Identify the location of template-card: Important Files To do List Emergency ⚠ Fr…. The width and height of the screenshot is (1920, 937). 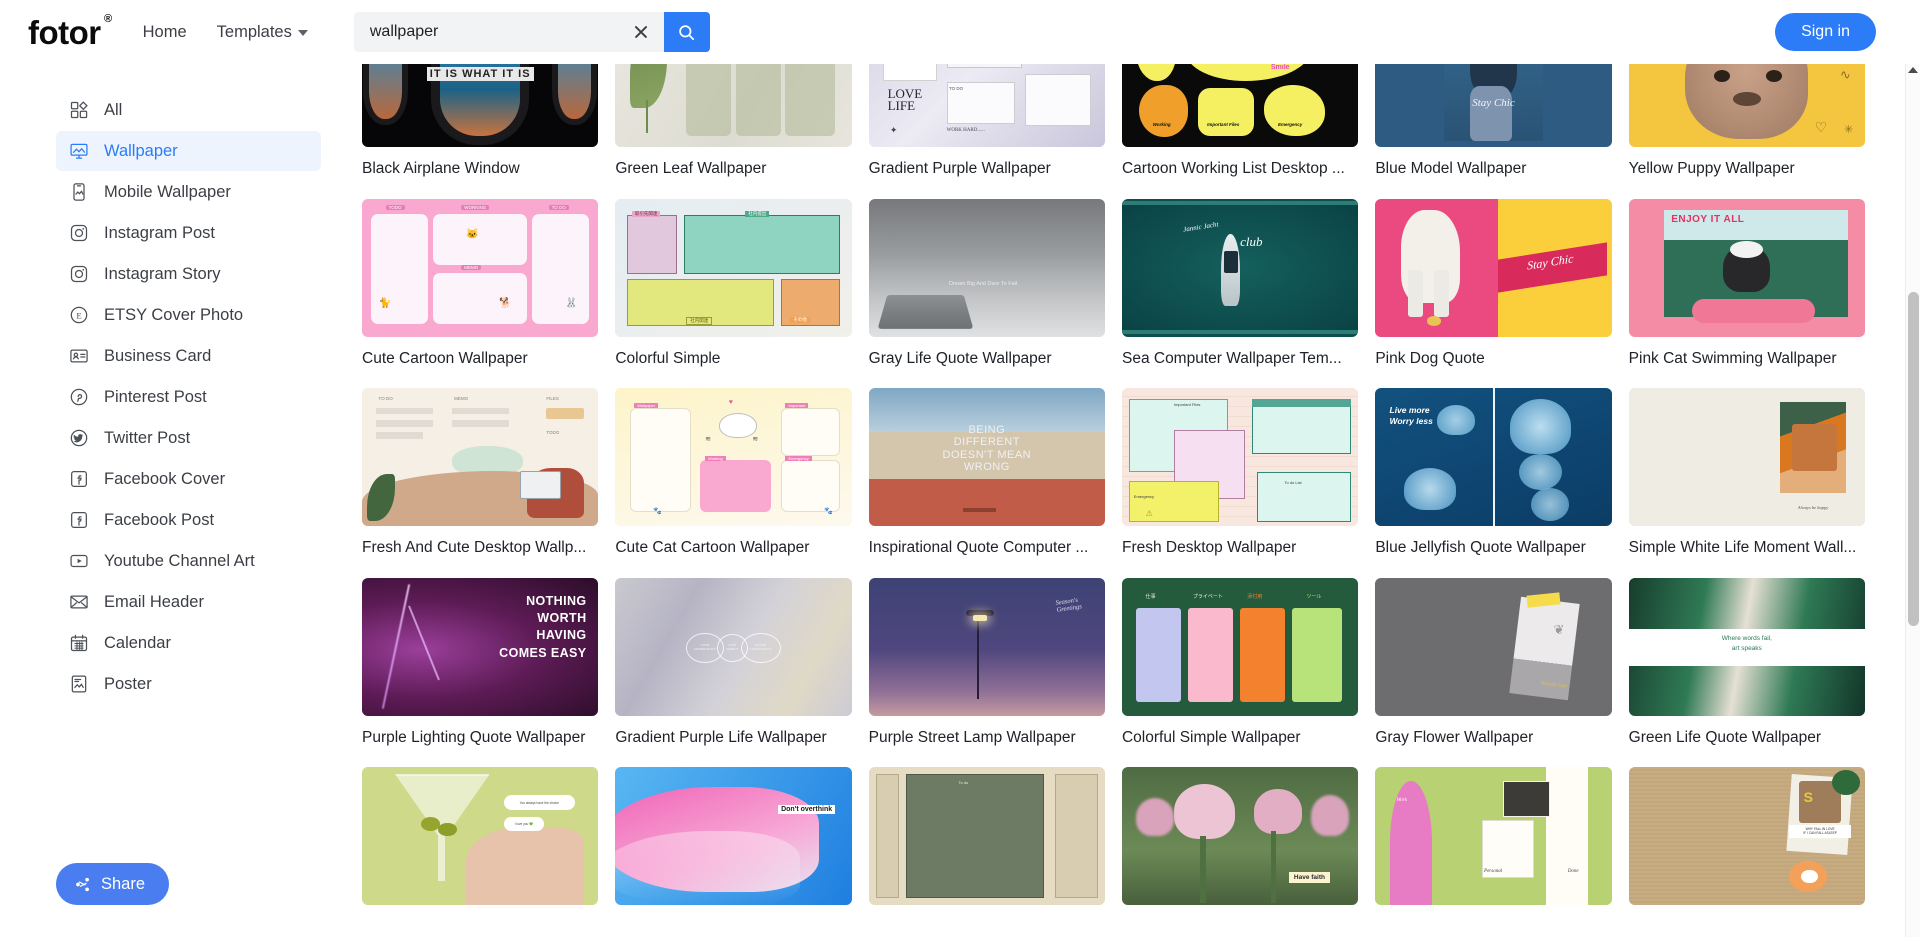
(1240, 483).